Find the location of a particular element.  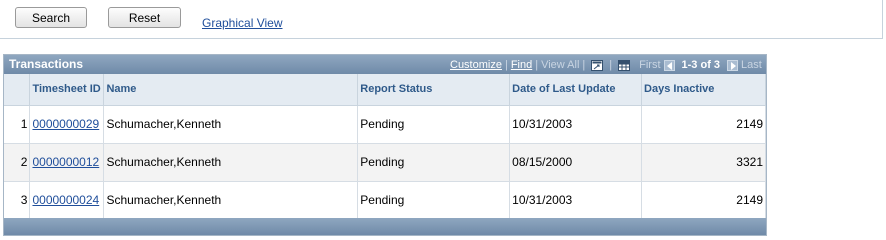

timesheet-id-link: 0000000024 is located at coordinates (65, 200).